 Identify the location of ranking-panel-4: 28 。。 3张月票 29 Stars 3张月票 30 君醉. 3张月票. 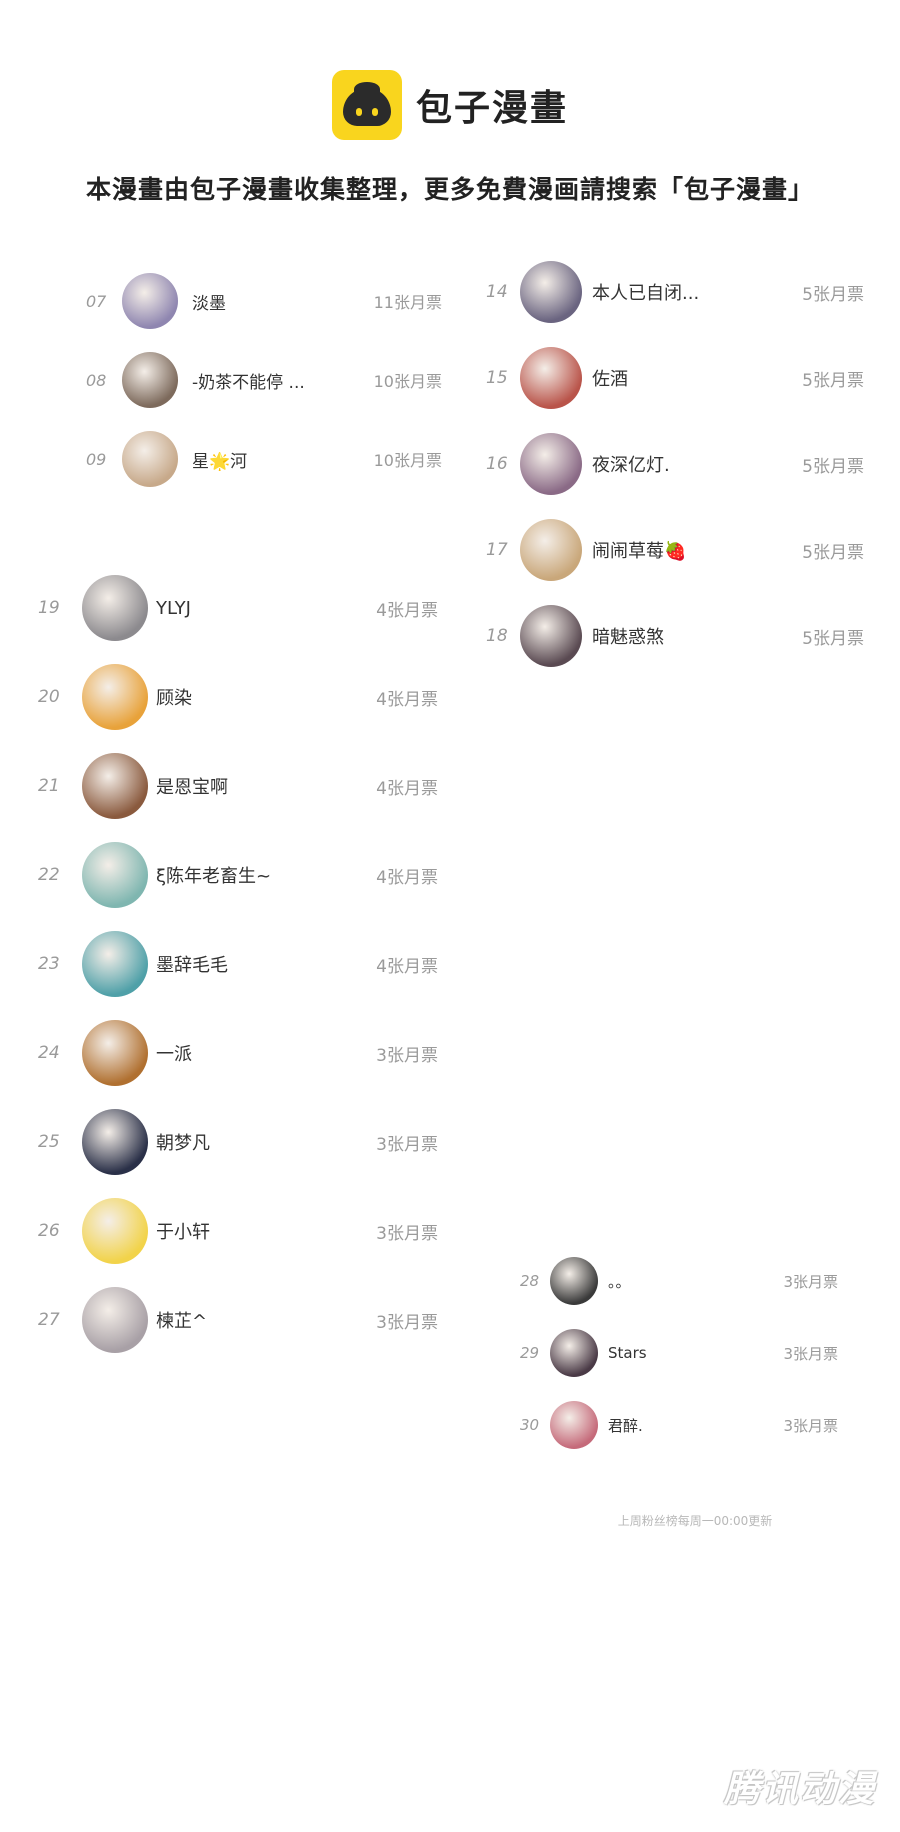
(679, 1372).